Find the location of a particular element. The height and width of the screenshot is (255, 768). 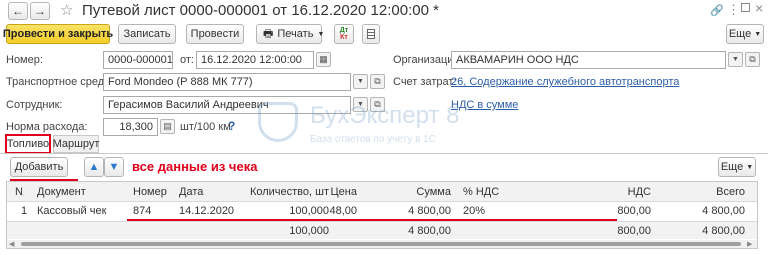

table-more-label: Еще is located at coordinates (732, 167).